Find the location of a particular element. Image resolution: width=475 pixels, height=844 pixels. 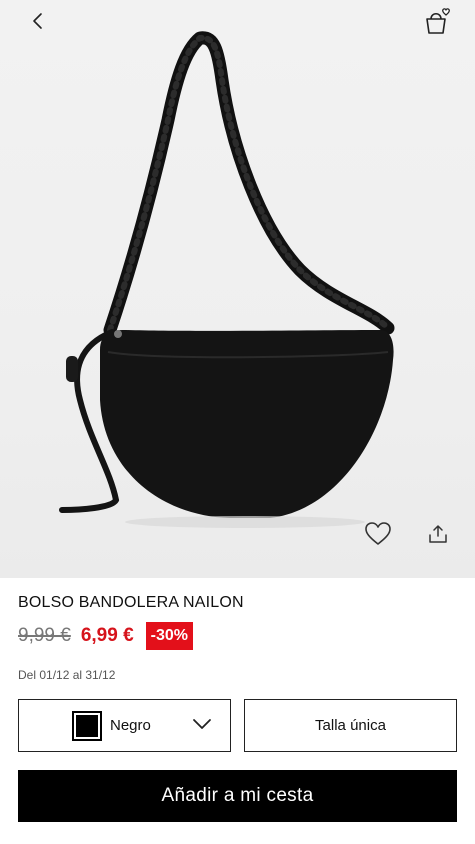

color-label: Negro is located at coordinates (130, 725).